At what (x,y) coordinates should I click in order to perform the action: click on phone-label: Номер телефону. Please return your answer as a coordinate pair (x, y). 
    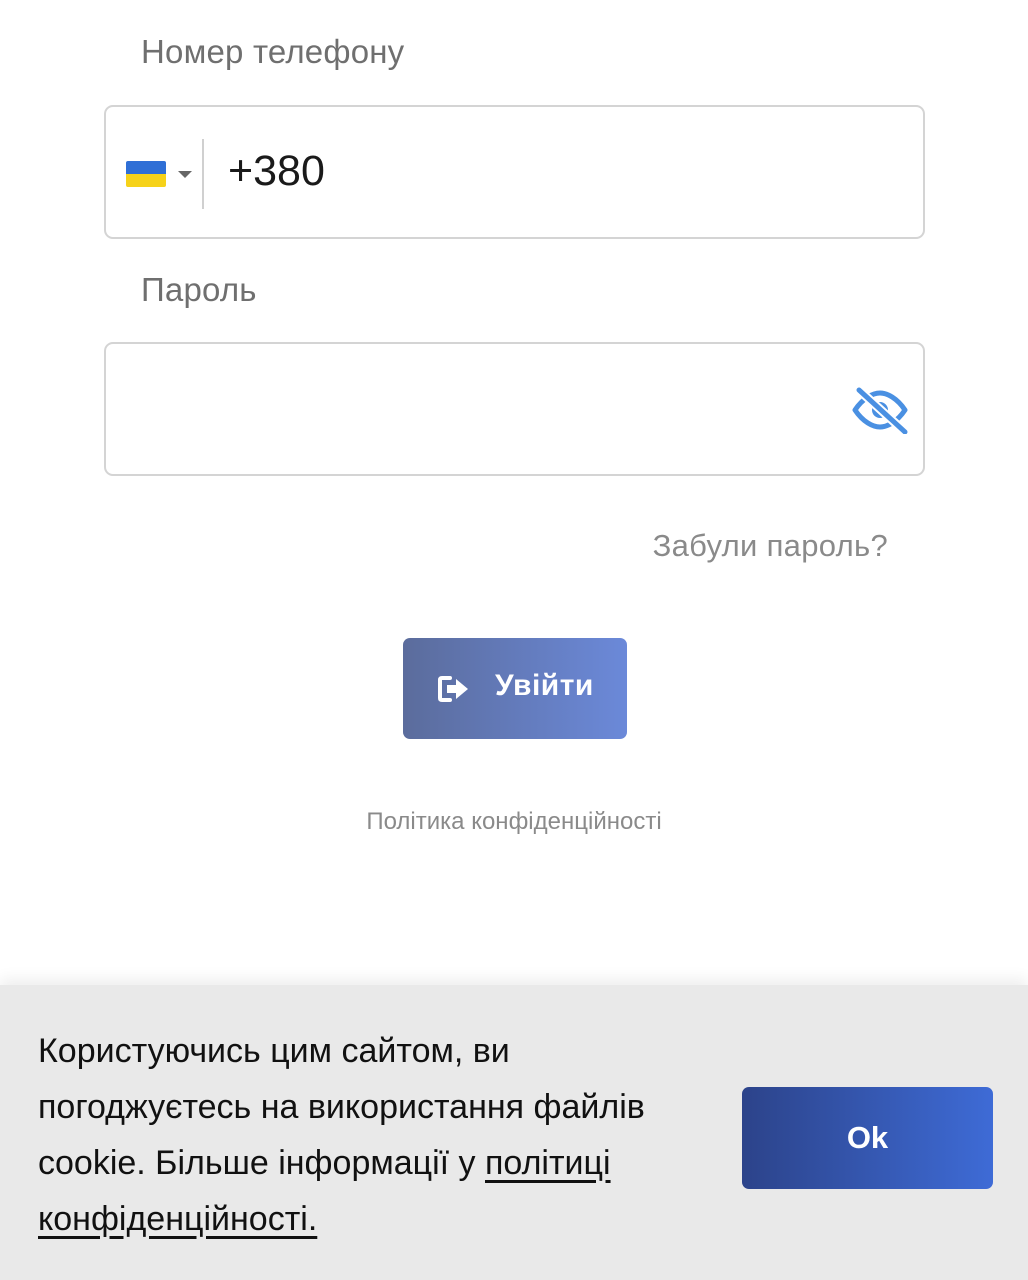
    Looking at the image, I should click on (273, 51).